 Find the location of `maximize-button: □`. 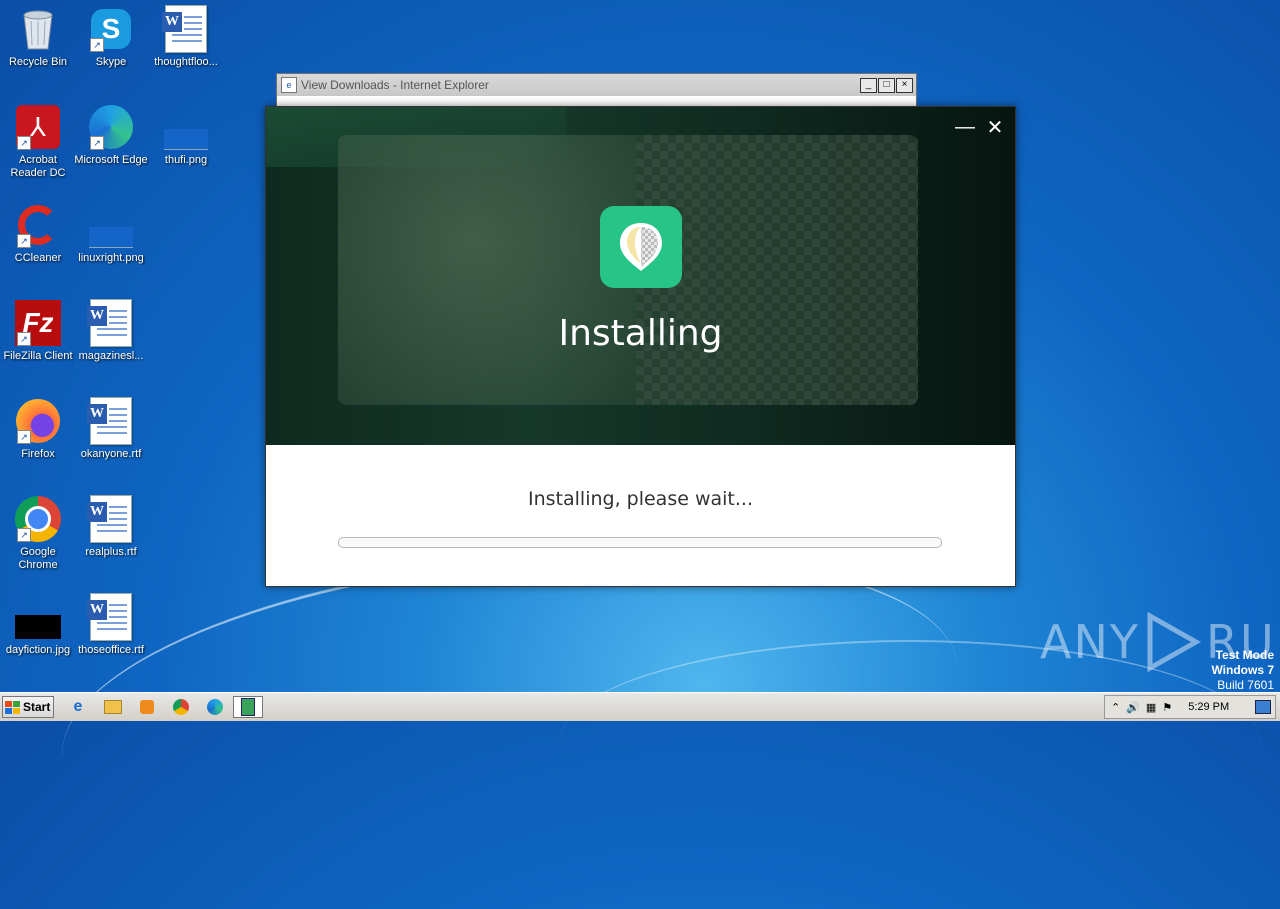

maximize-button: □ is located at coordinates (886, 85).